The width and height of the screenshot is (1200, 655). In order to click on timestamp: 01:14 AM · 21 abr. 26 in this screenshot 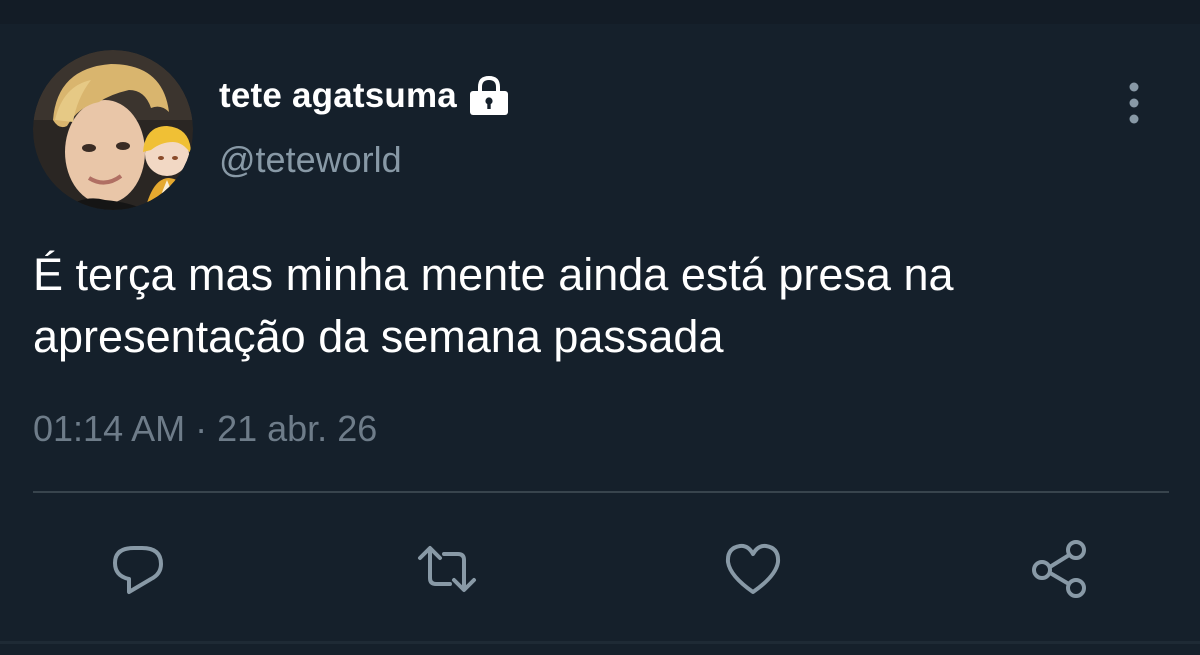, I will do `click(205, 429)`.